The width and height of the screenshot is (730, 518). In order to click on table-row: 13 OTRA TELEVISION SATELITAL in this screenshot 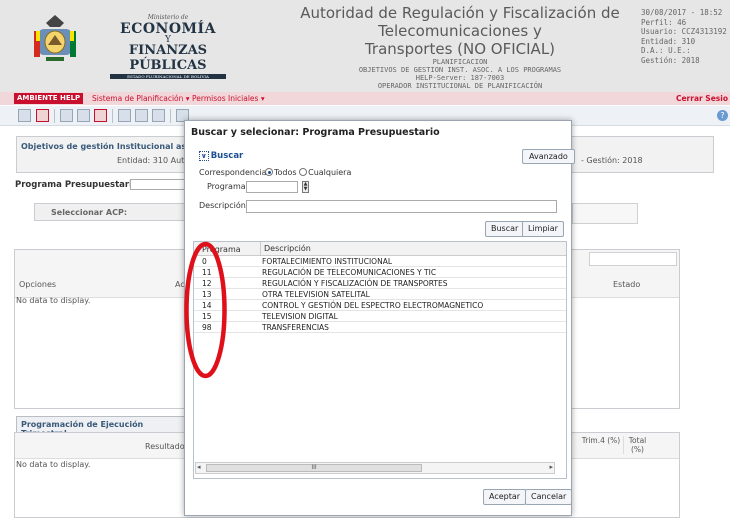, I will do `click(380, 294)`.